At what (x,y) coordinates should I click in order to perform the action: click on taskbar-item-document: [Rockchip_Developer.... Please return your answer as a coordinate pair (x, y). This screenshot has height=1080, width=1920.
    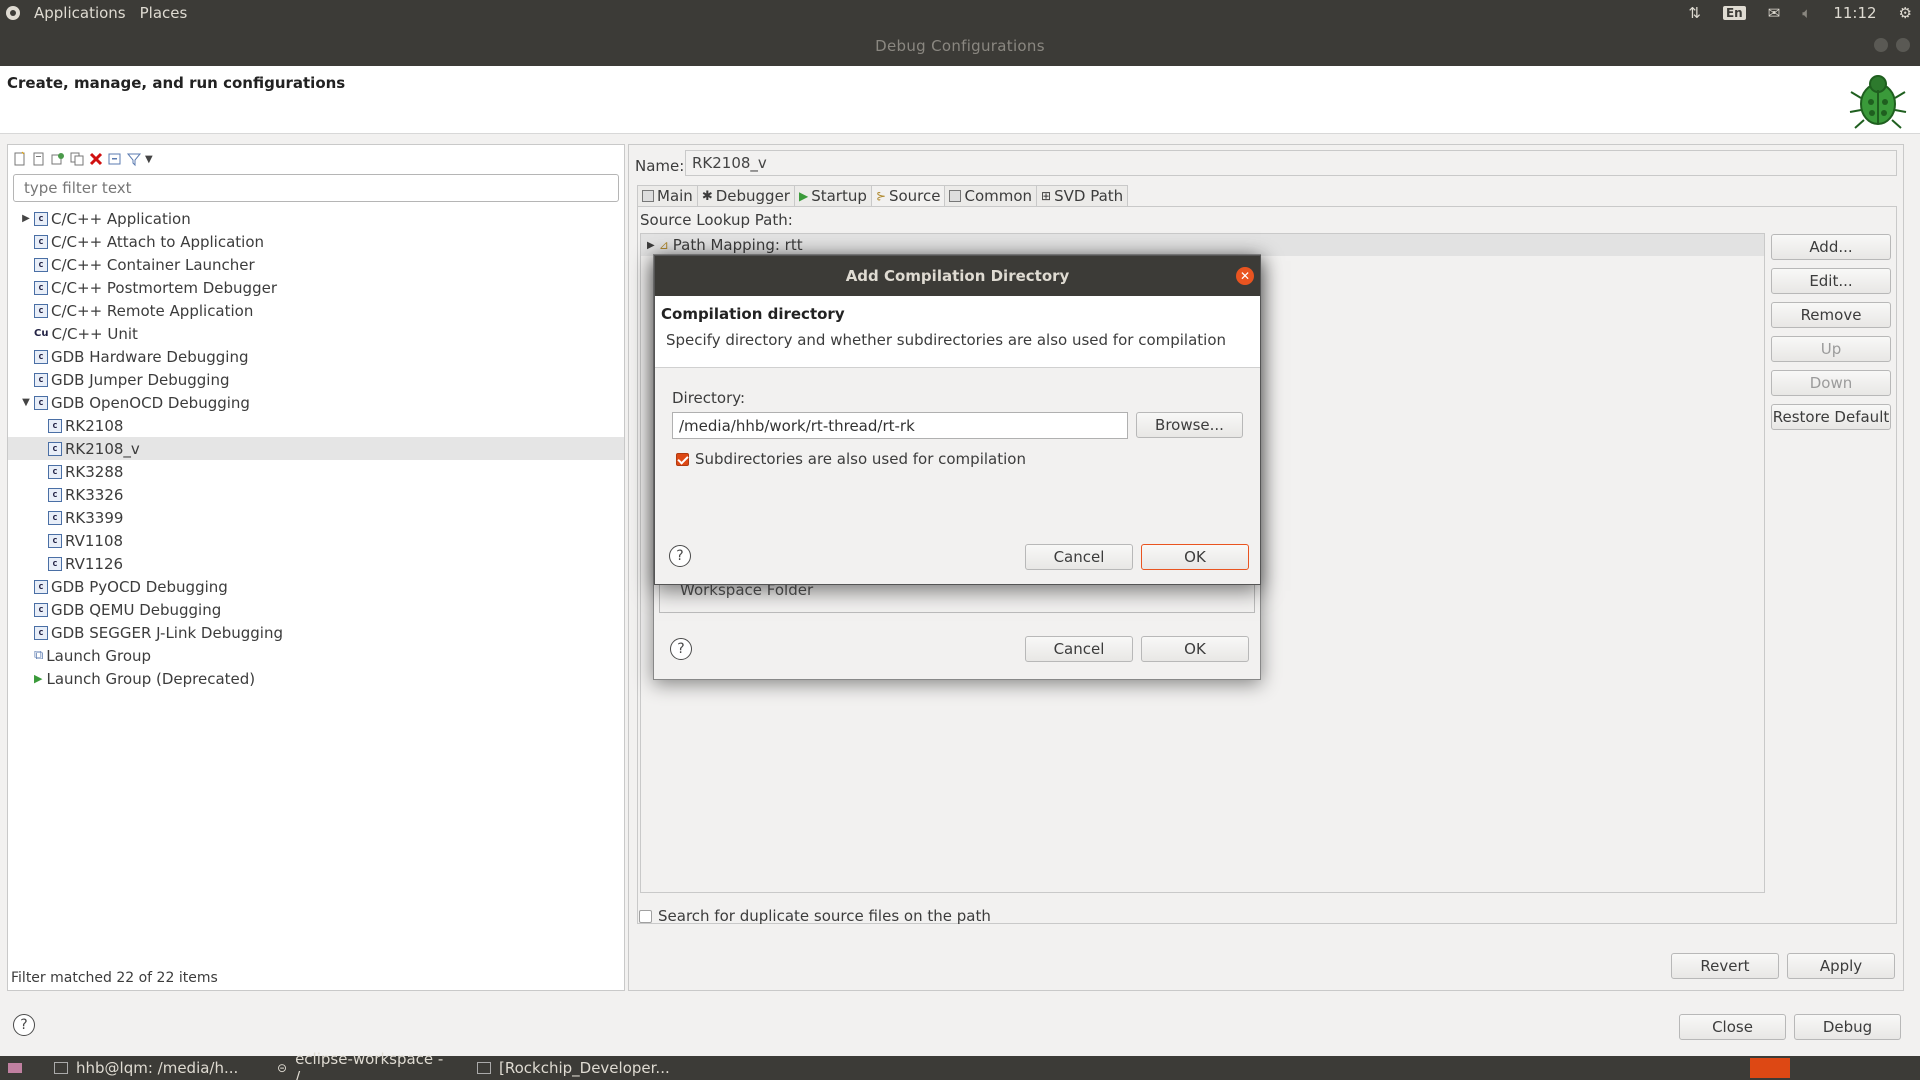
    Looking at the image, I should click on (577, 1068).